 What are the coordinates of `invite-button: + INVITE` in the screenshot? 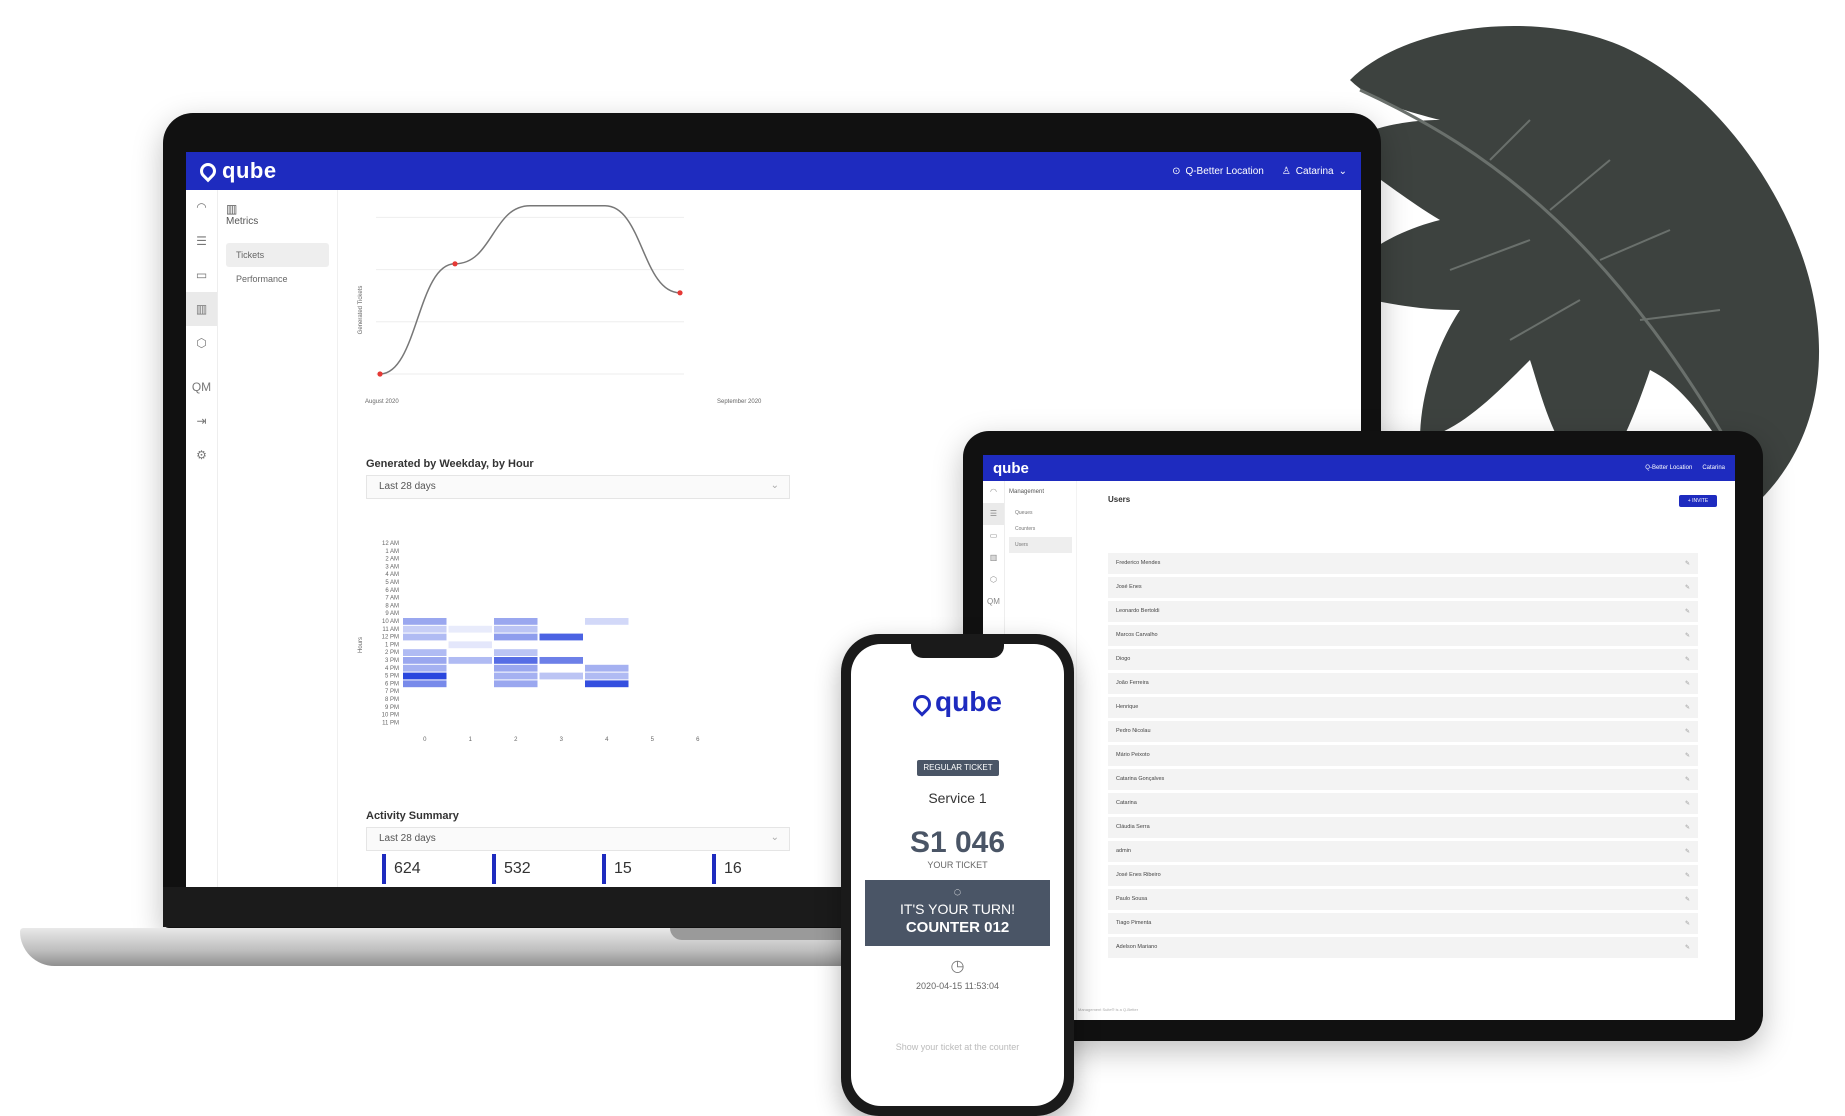 It's located at (1698, 501).